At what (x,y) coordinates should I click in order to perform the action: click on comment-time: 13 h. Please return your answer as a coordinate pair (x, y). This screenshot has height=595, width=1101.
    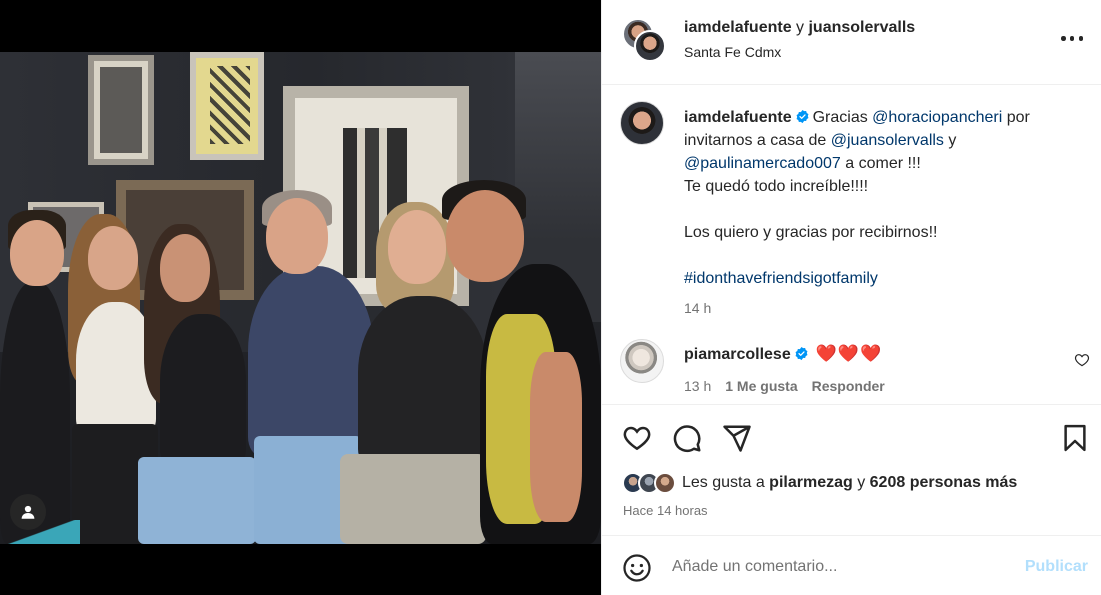
    Looking at the image, I should click on (697, 386).